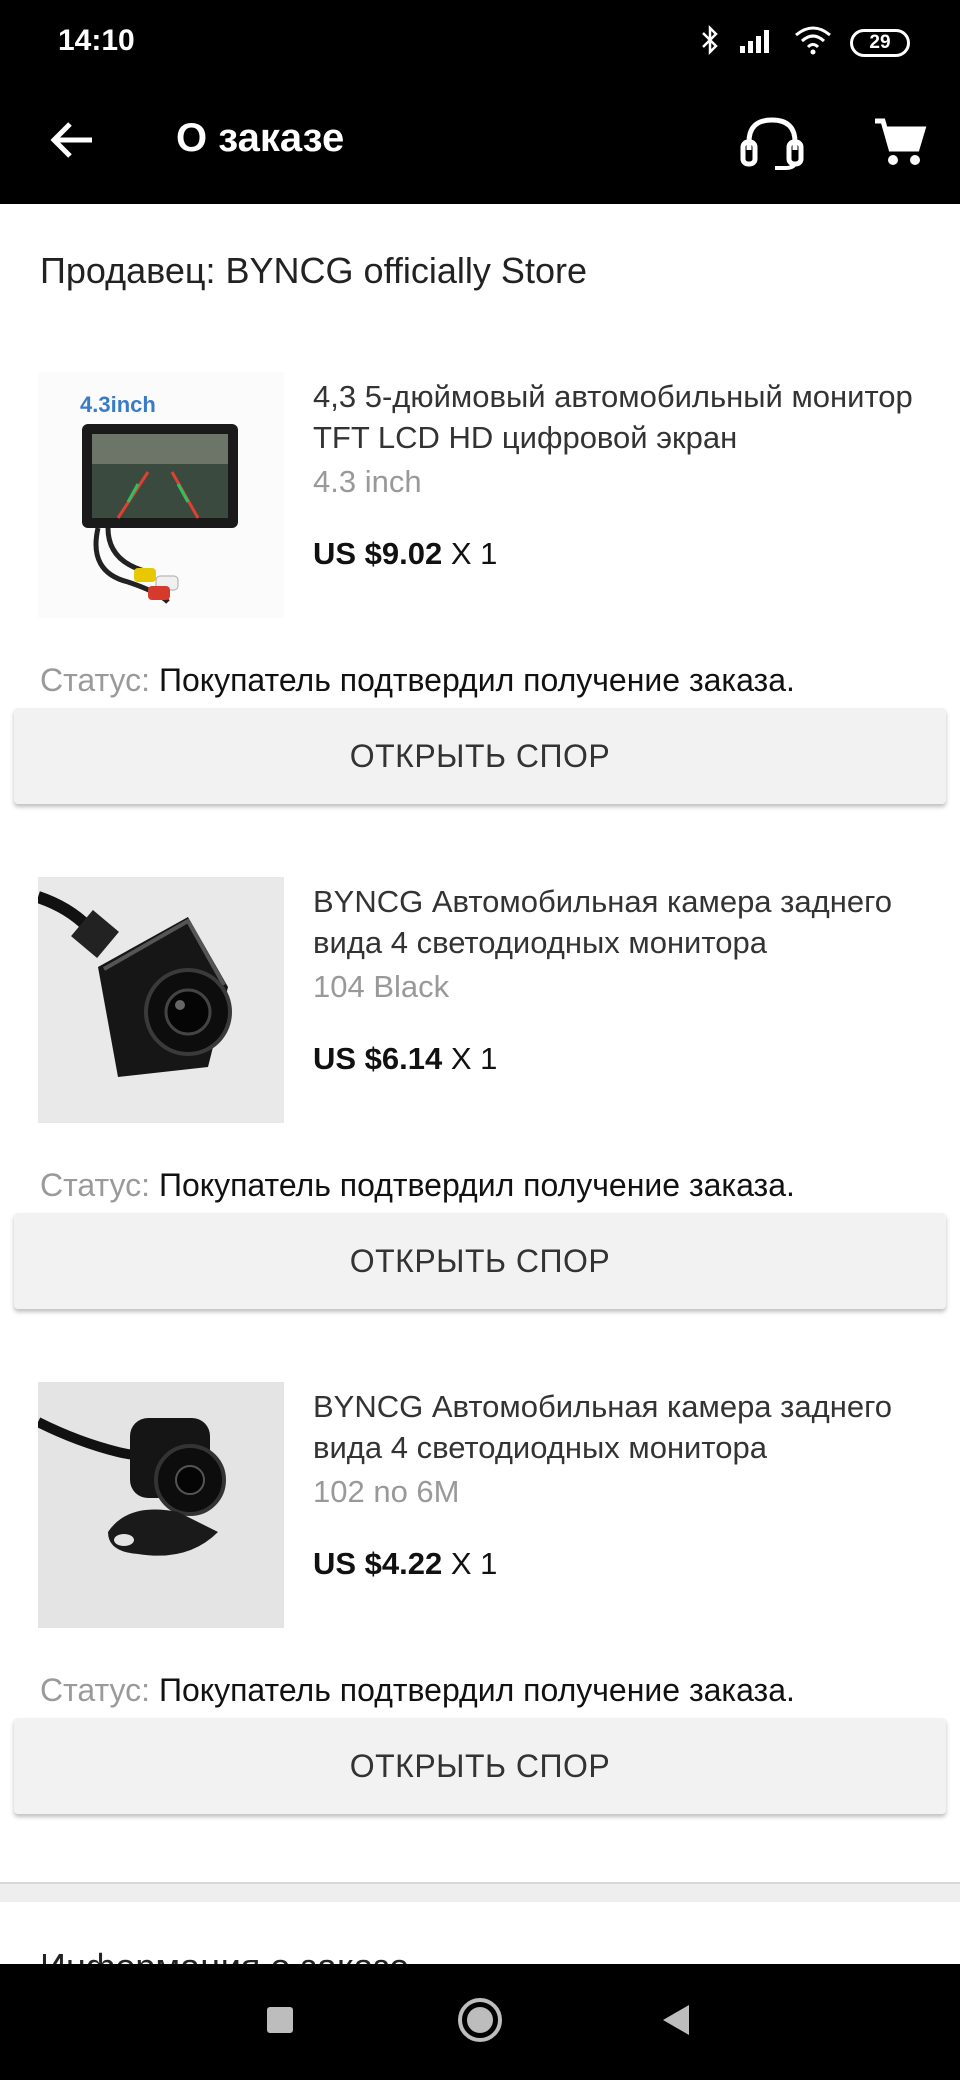 Image resolution: width=960 pixels, height=2080 pixels. Describe the element at coordinates (313, 270) in the screenshot. I see `seller-name: Продавец: BYNCG officially Store` at that location.